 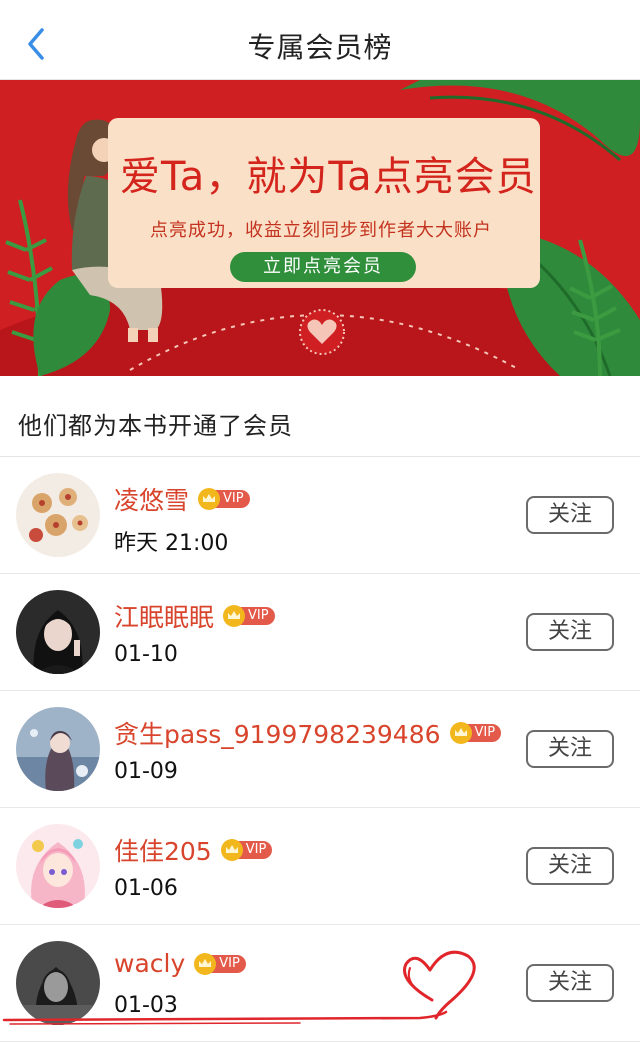 I want to click on member-date: 01-10, so click(x=146, y=654).